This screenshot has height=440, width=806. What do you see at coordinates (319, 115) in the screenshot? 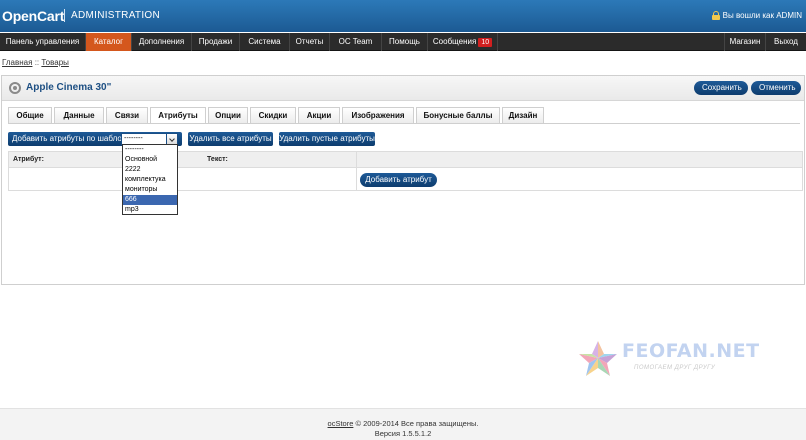
I see `tab-specials: Акции` at bounding box center [319, 115].